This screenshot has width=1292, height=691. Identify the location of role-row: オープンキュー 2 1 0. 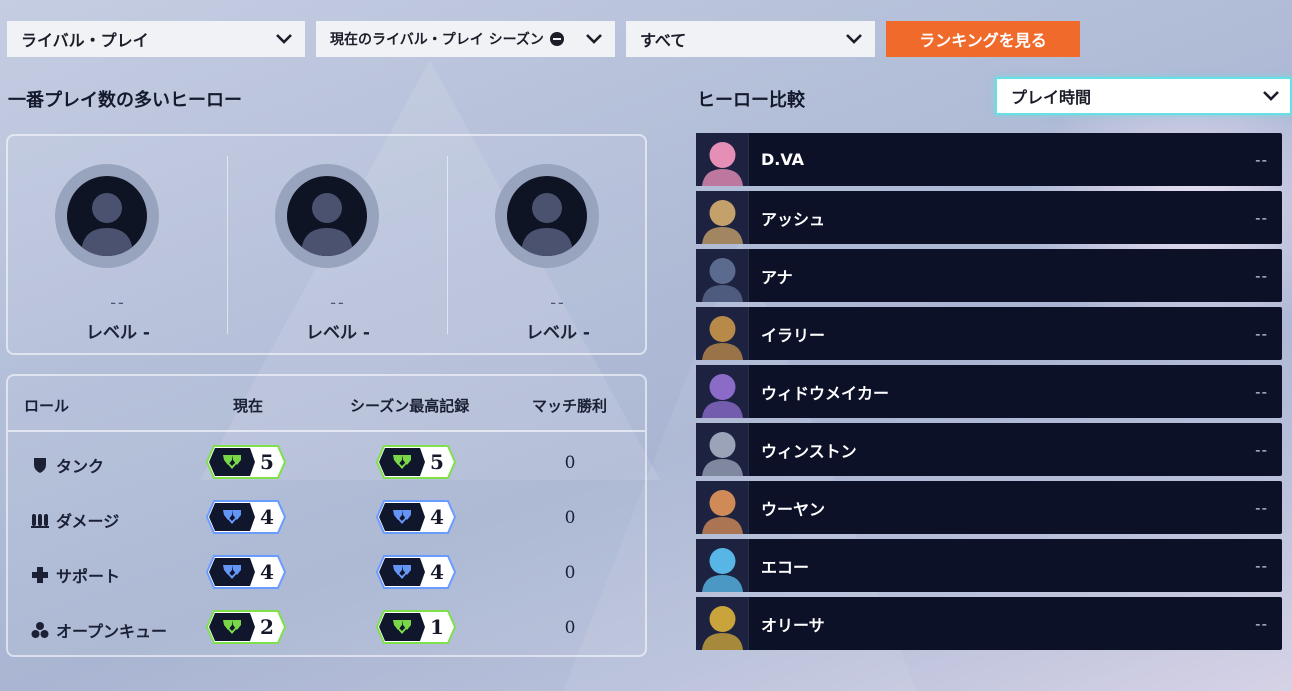
(324, 628).